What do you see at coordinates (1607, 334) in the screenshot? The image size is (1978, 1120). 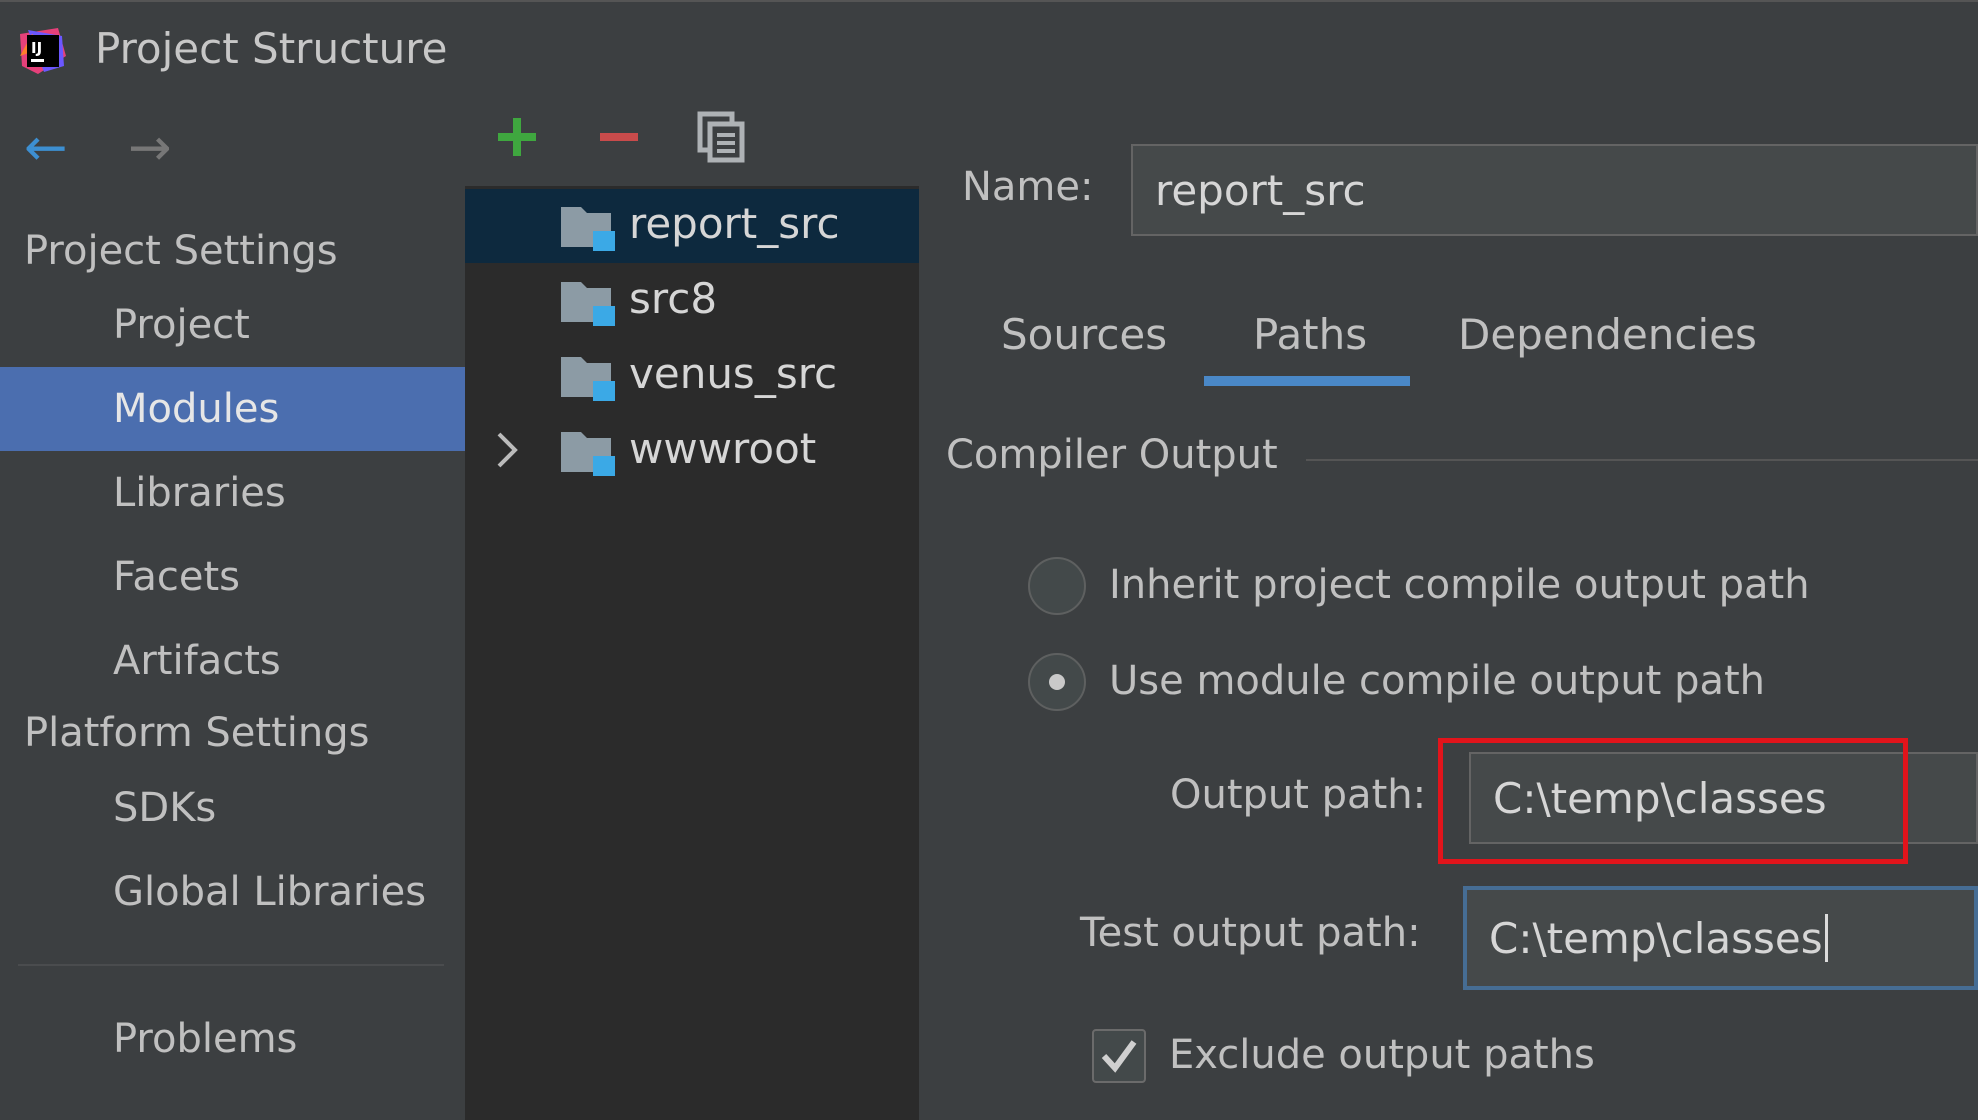 I see `tab-dependencies: Dependencies` at bounding box center [1607, 334].